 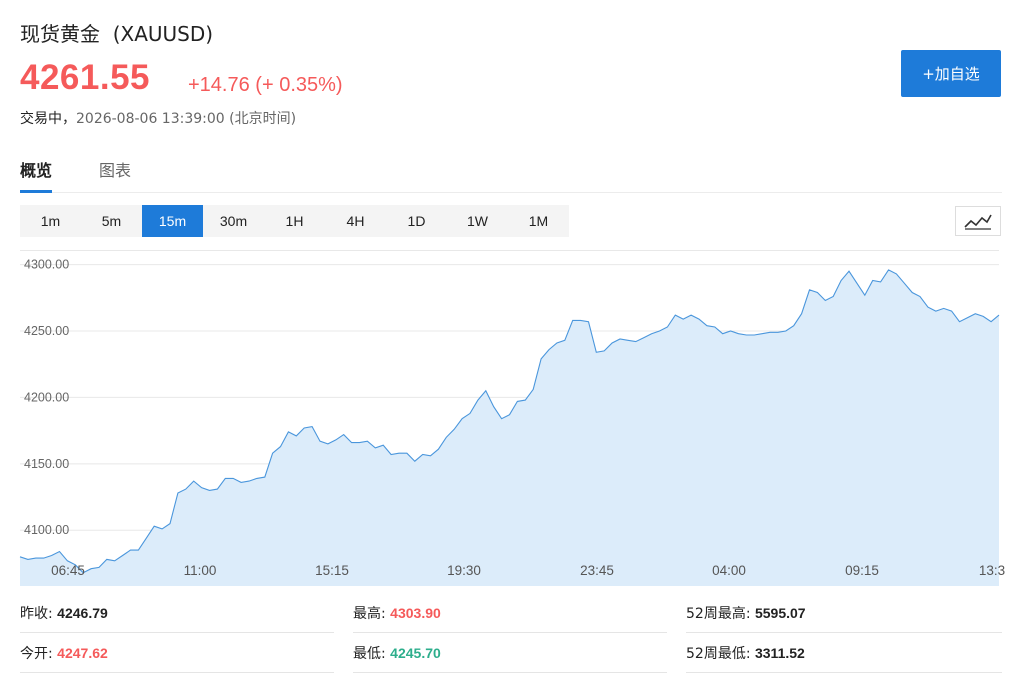 I want to click on stat-52w-high: 52周最高: 5595.07, so click(x=844, y=613).